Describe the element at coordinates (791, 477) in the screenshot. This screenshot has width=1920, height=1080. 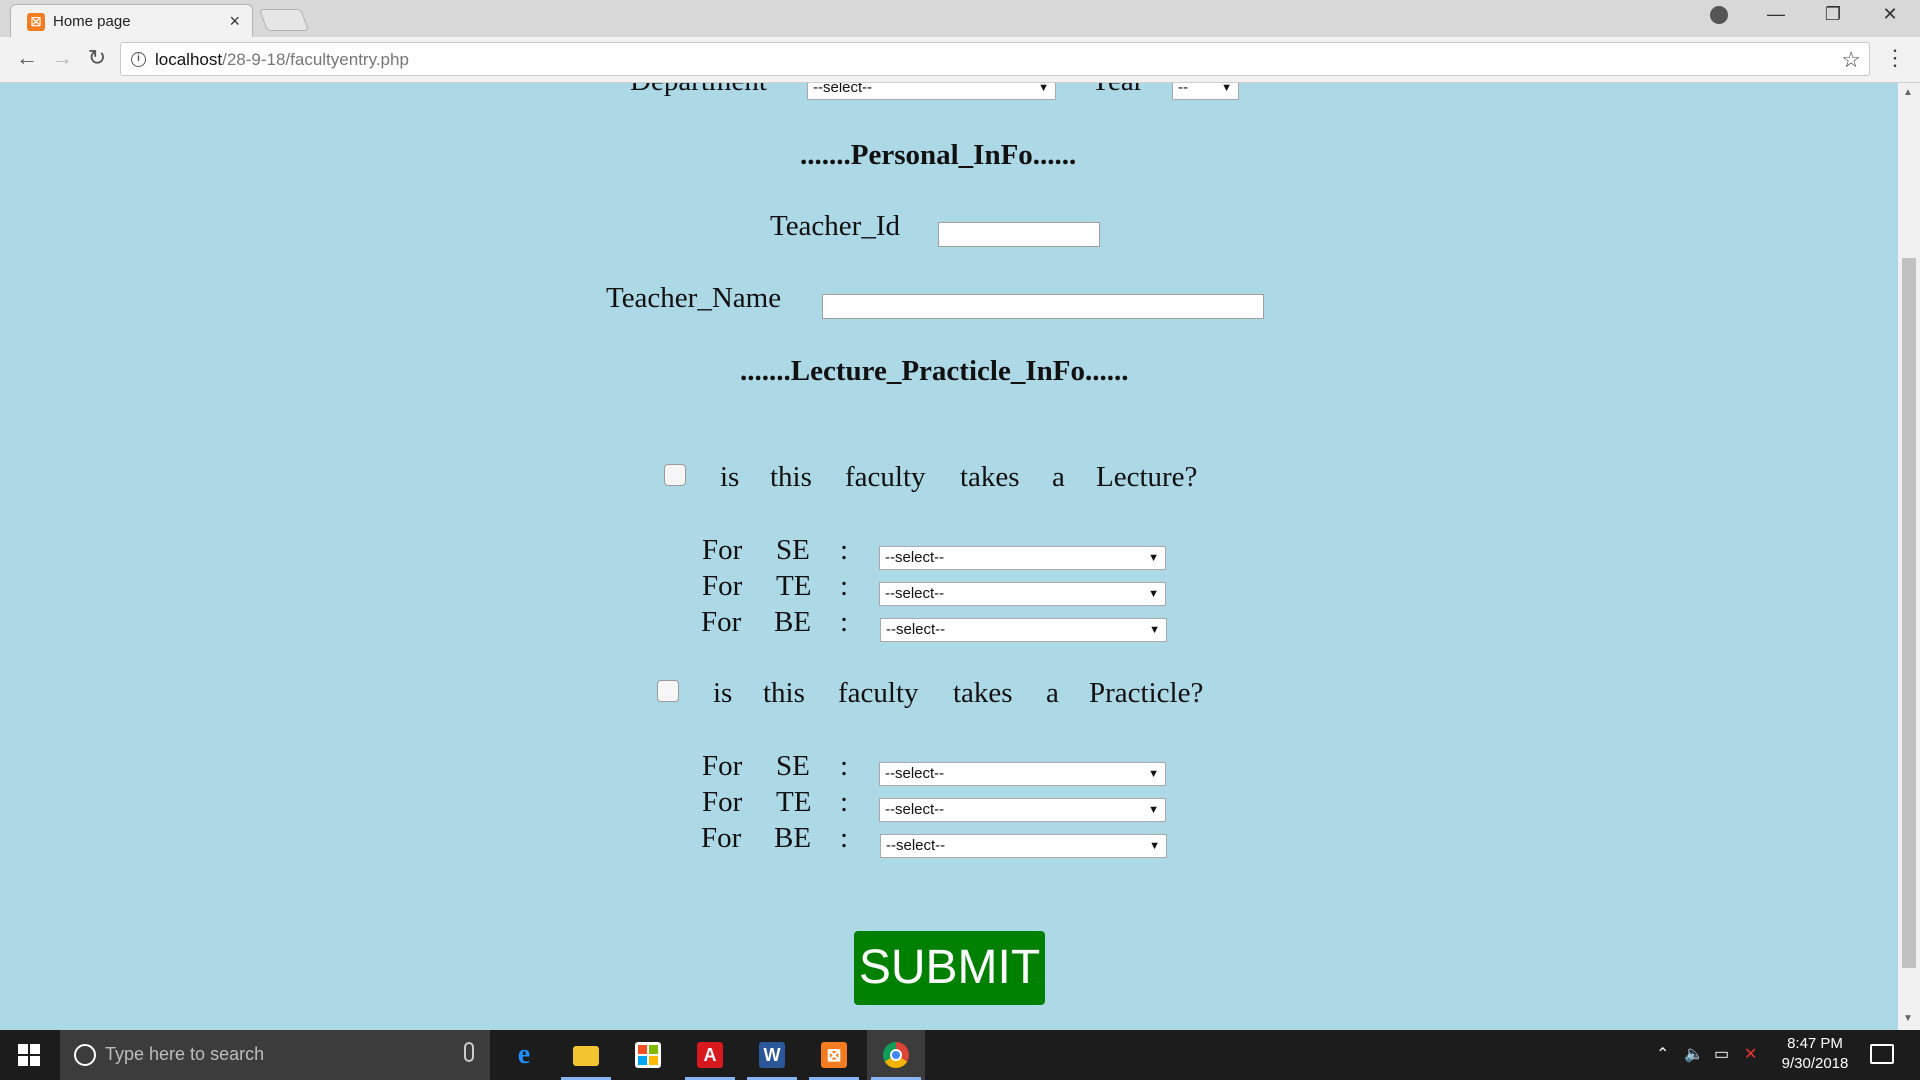
I see `lecture-question-word: this` at that location.